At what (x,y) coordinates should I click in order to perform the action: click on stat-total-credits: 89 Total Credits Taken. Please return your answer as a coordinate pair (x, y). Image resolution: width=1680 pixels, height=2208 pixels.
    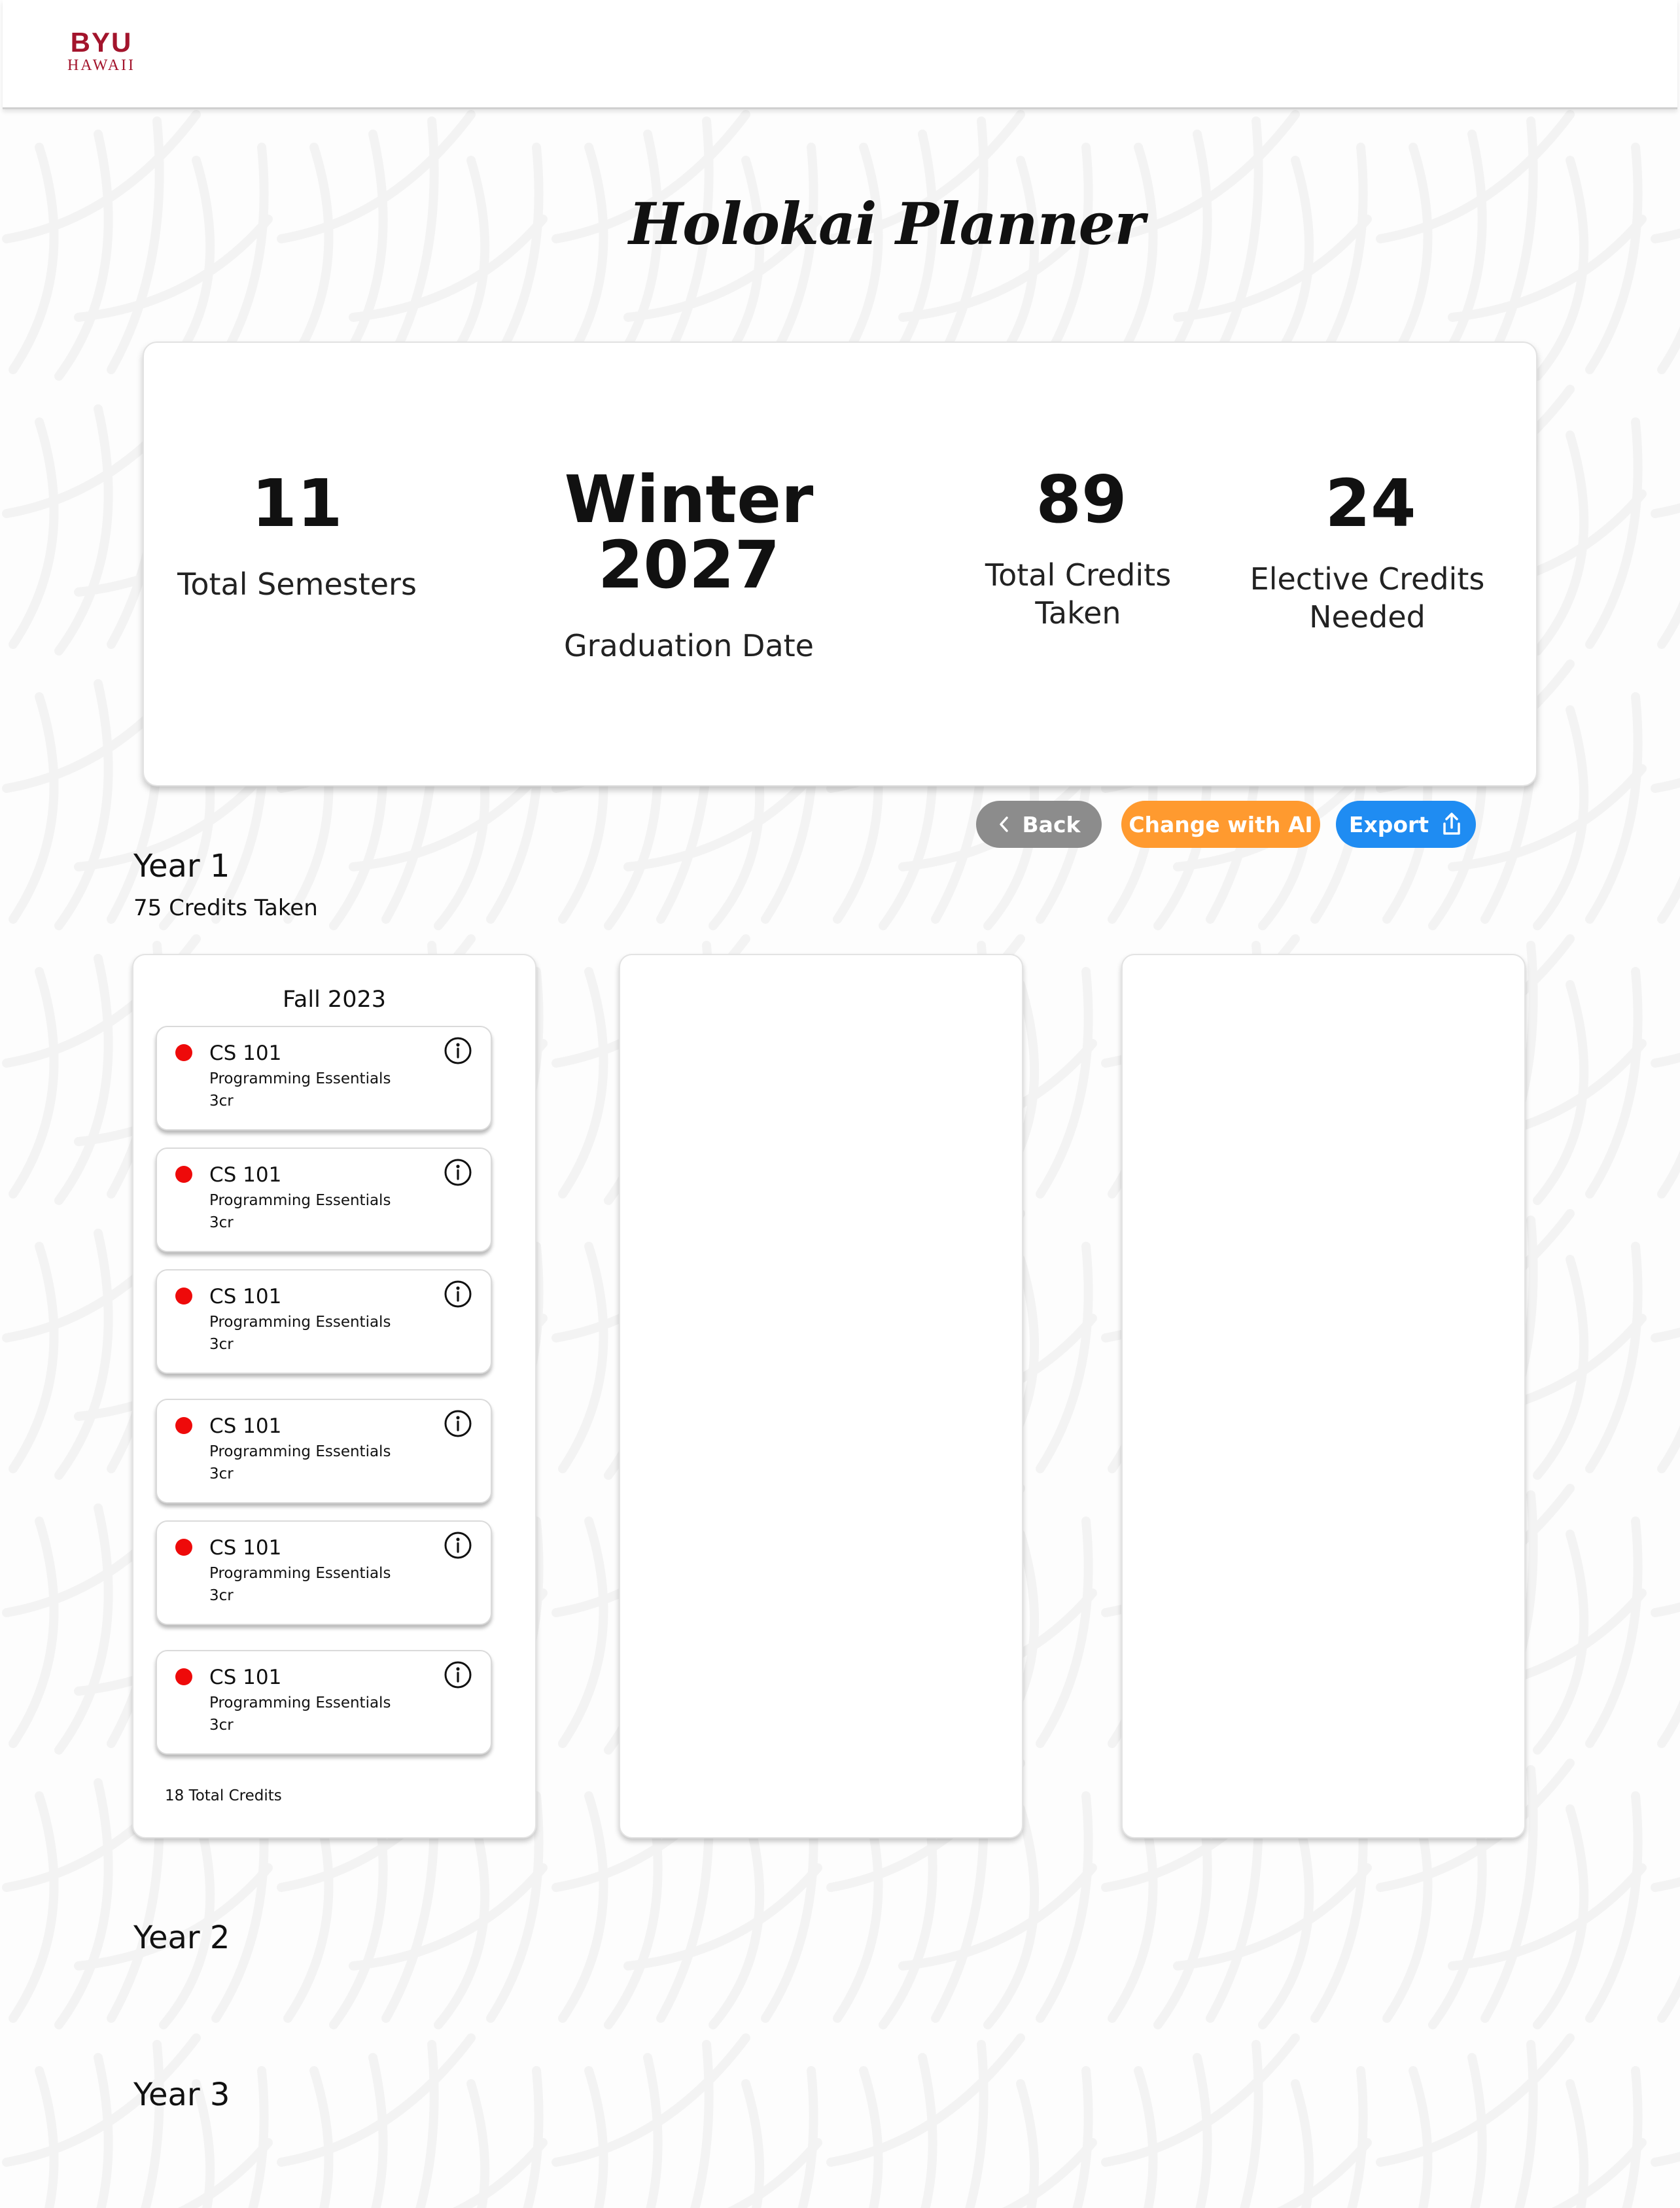
    Looking at the image, I should click on (1078, 549).